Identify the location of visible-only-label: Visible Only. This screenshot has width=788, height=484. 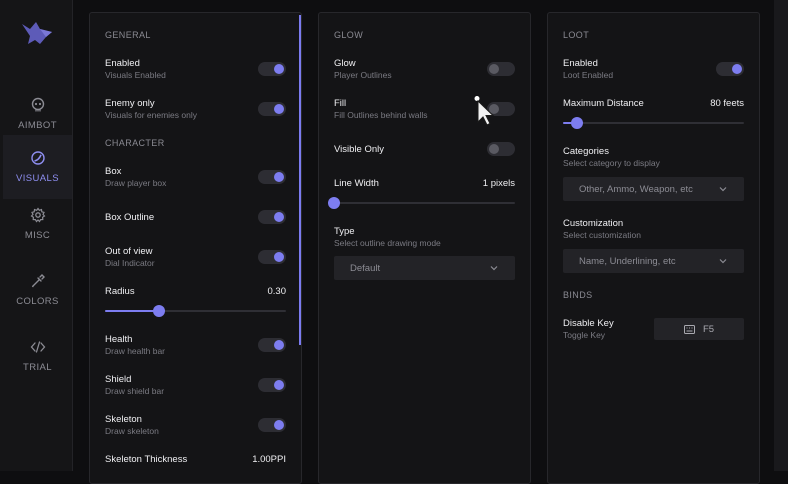
(359, 149).